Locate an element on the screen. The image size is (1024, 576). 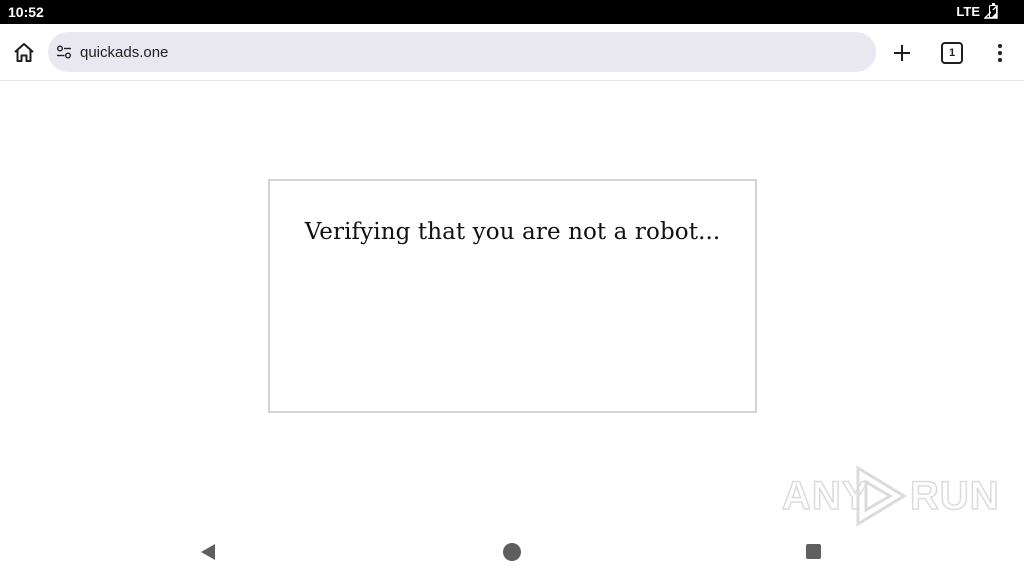
home-icon is located at coordinates (24, 53).